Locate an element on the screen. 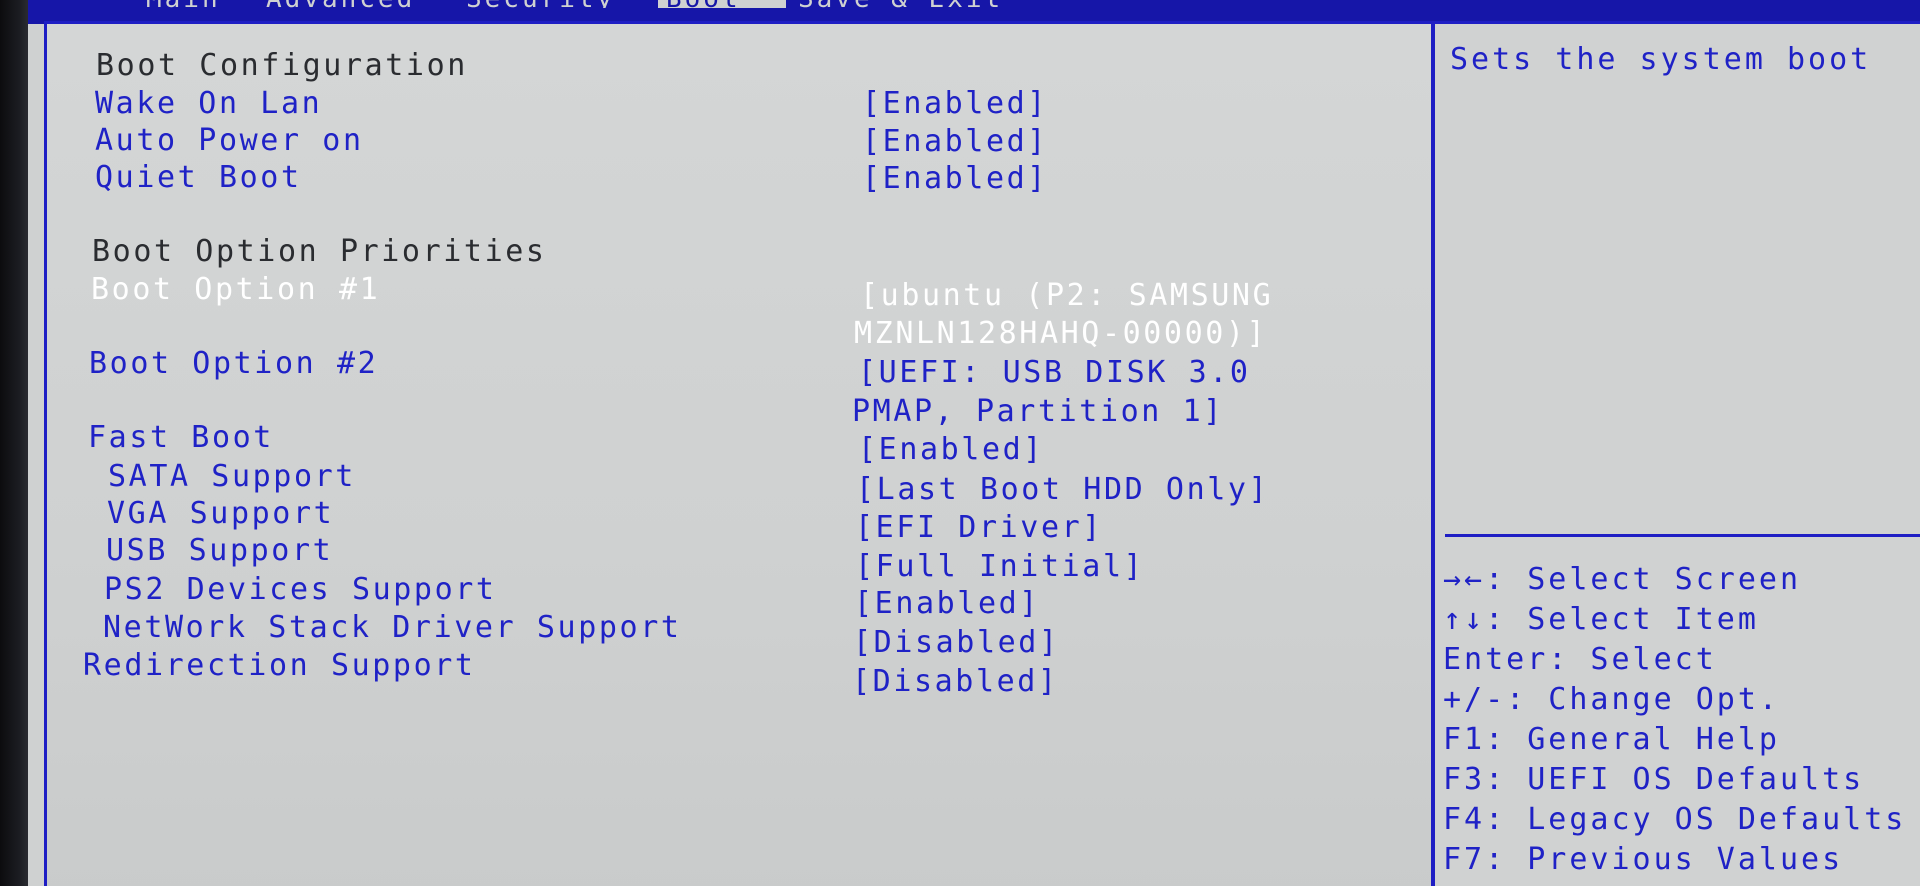 This screenshot has height=886, width=1920. setting-usb-support: USB Support is located at coordinates (219, 551).